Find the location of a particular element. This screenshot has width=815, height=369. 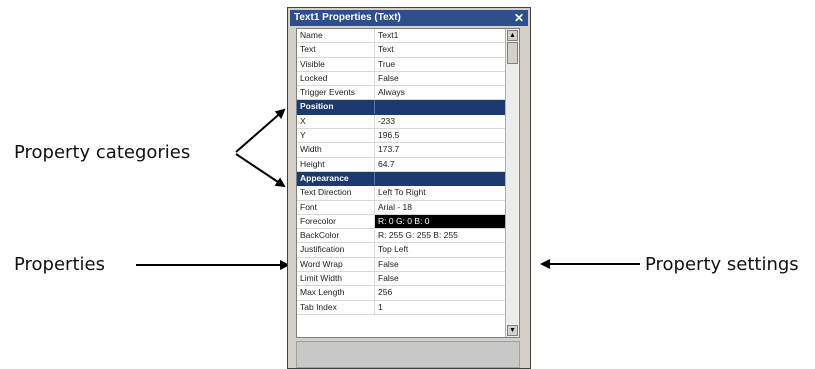

property-row: X -233 is located at coordinates (401, 122).